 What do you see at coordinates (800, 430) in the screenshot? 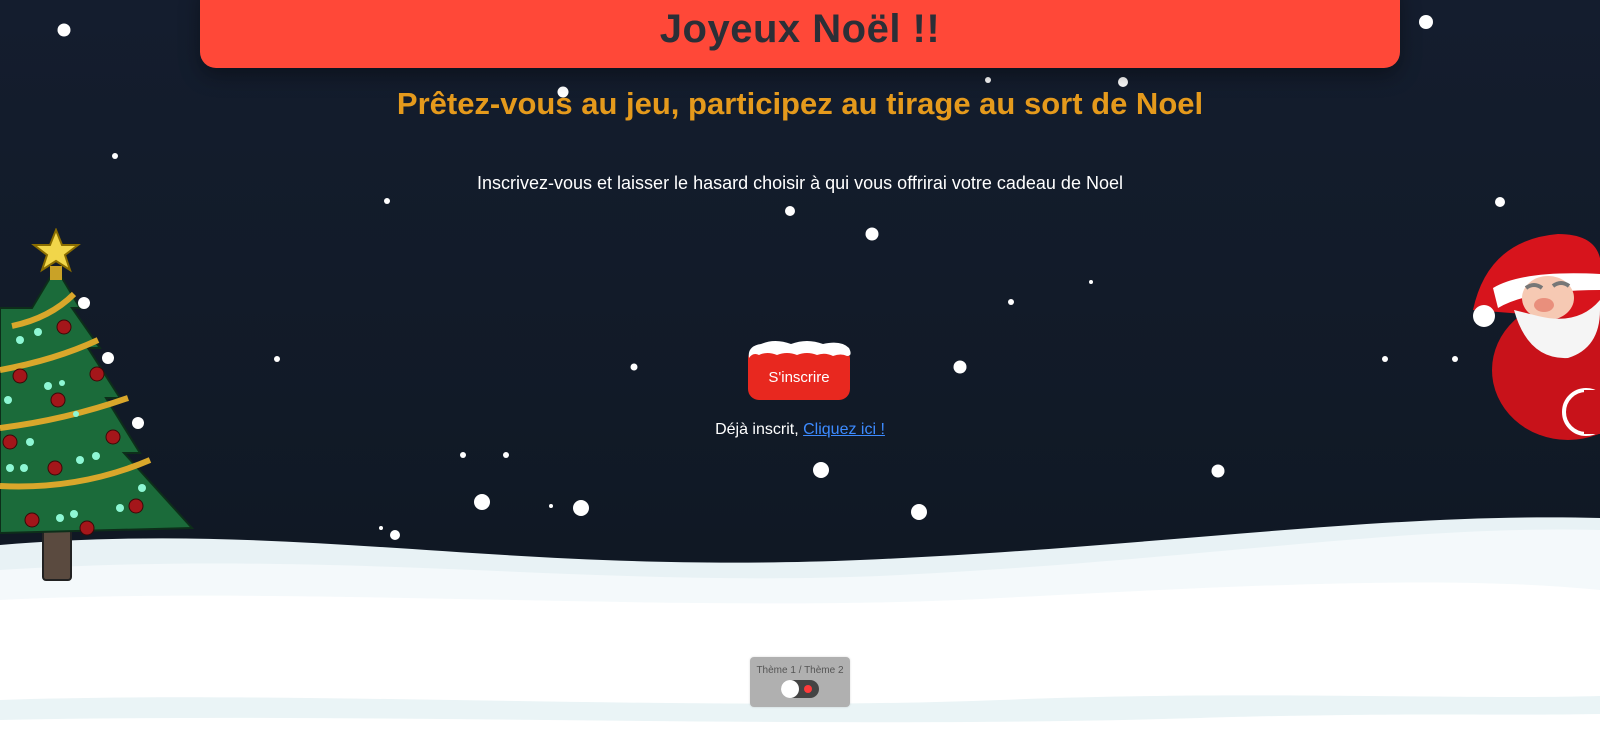
I see `login-line: Déjà inscrit, Cliquez ici !` at bounding box center [800, 430].